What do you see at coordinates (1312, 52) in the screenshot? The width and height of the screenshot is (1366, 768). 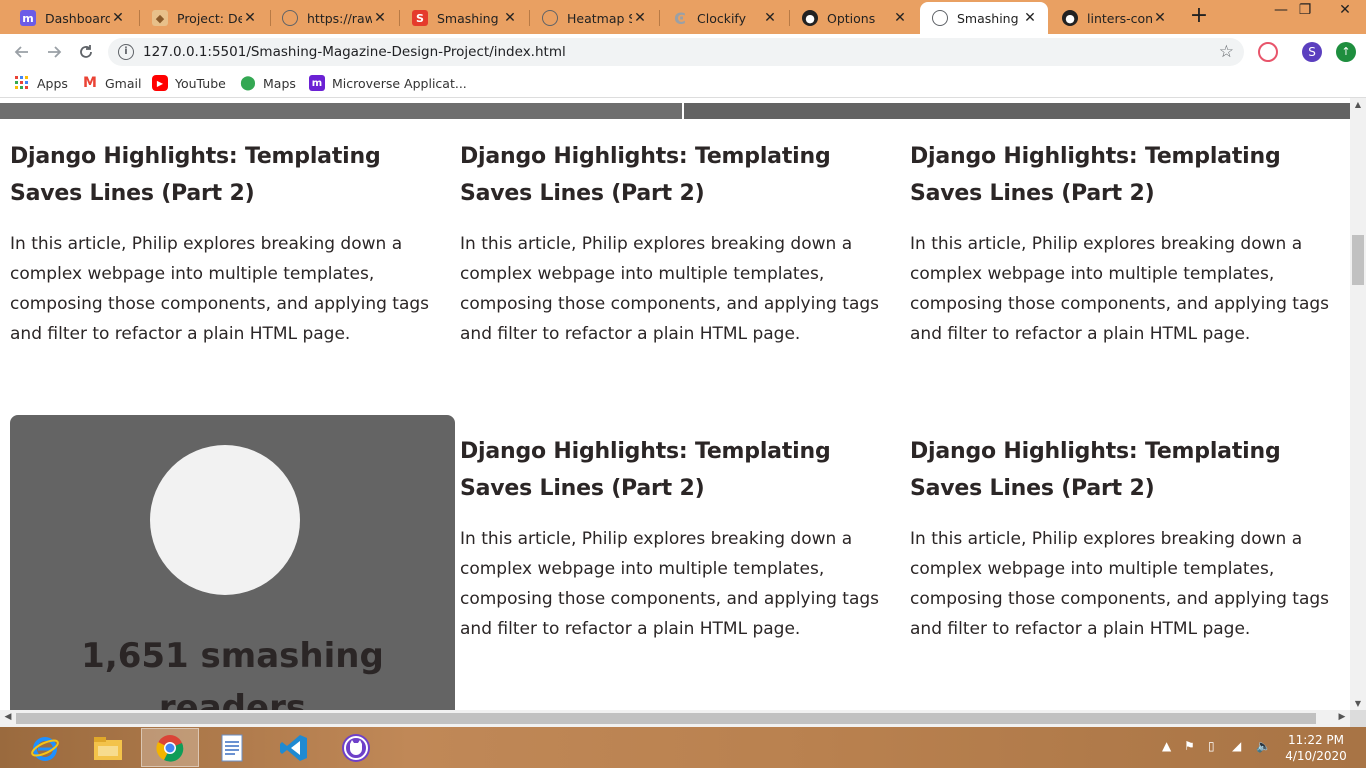 I see `profile-avatar: S` at bounding box center [1312, 52].